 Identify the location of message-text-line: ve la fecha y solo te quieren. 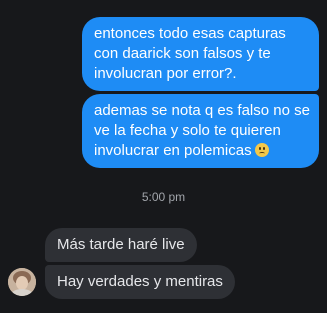
(187, 130).